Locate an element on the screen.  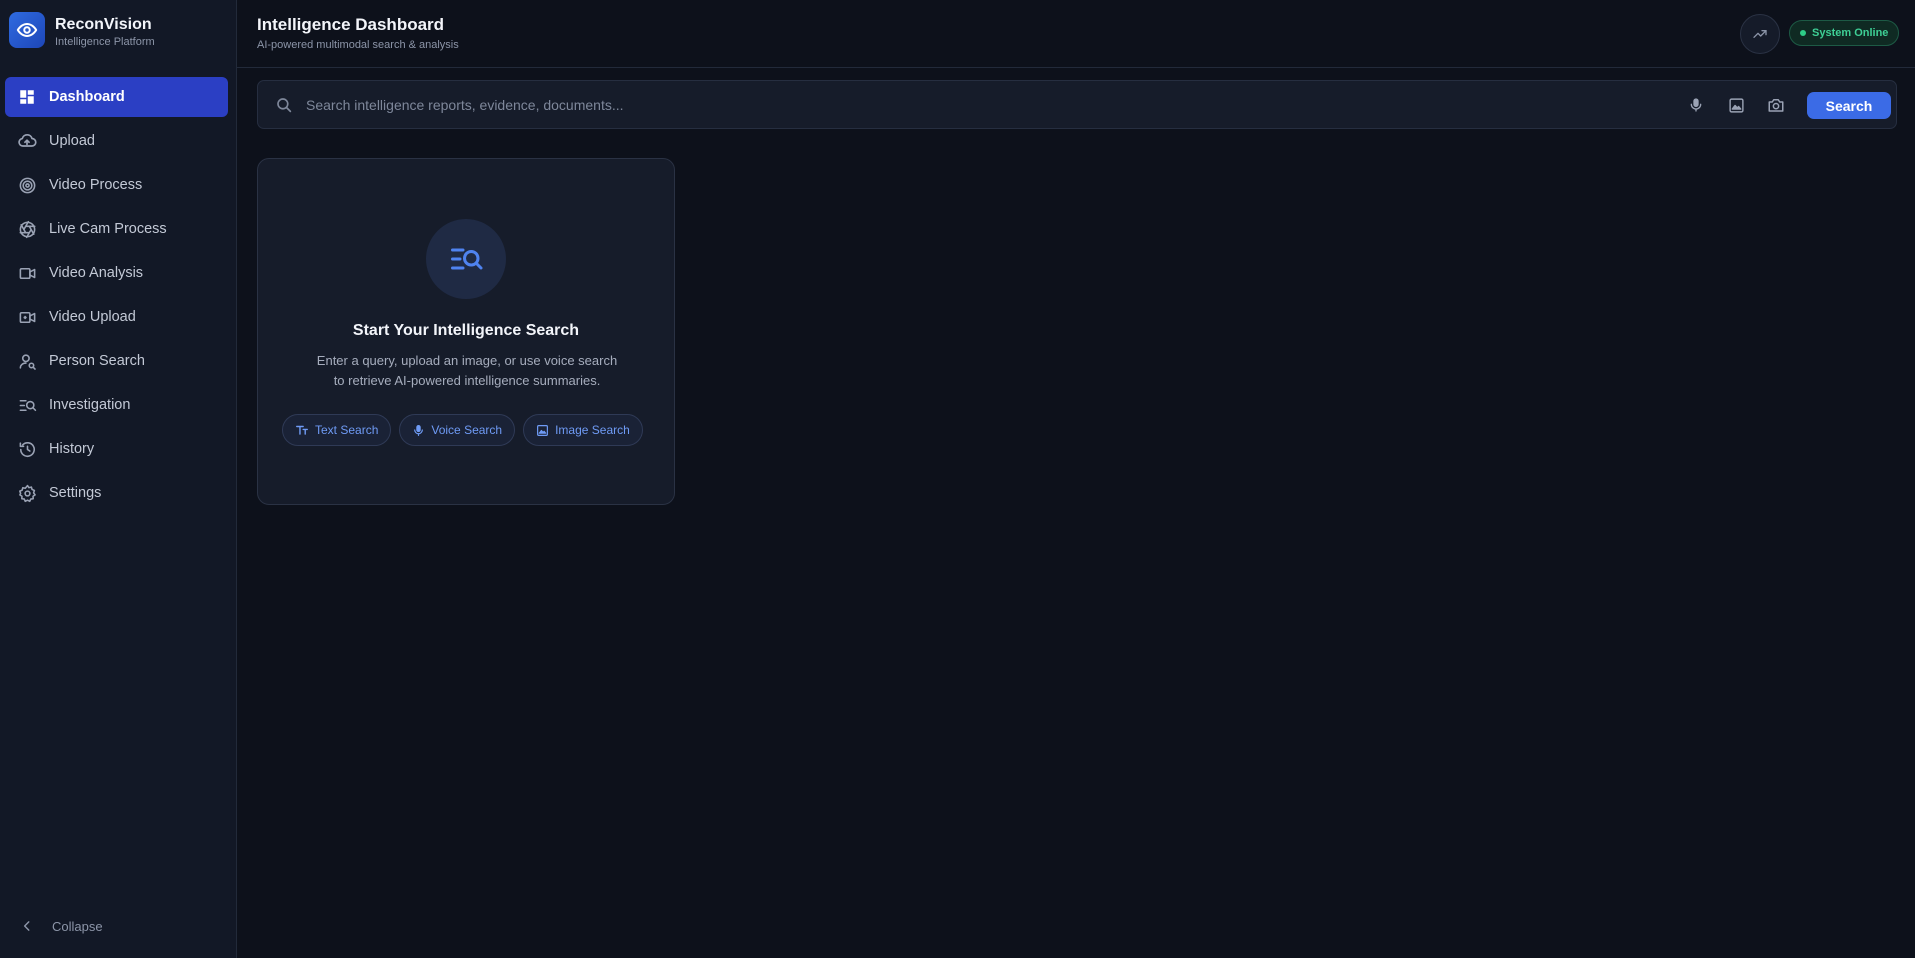
video-upload-icon is located at coordinates (27, 317).